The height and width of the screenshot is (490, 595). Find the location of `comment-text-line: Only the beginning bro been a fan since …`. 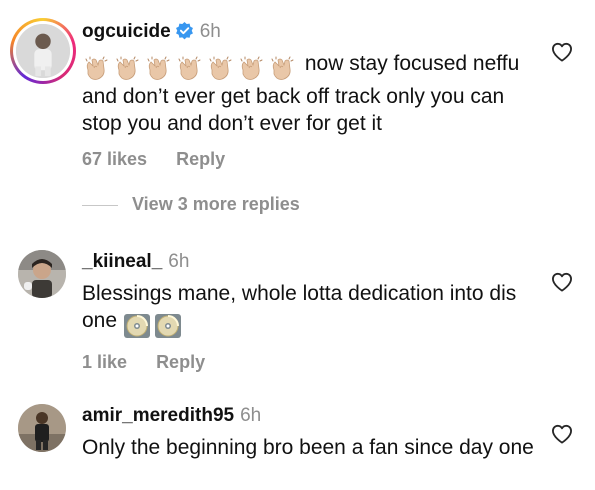

comment-text-line: Only the beginning bro been a fan since … is located at coordinates (308, 447).